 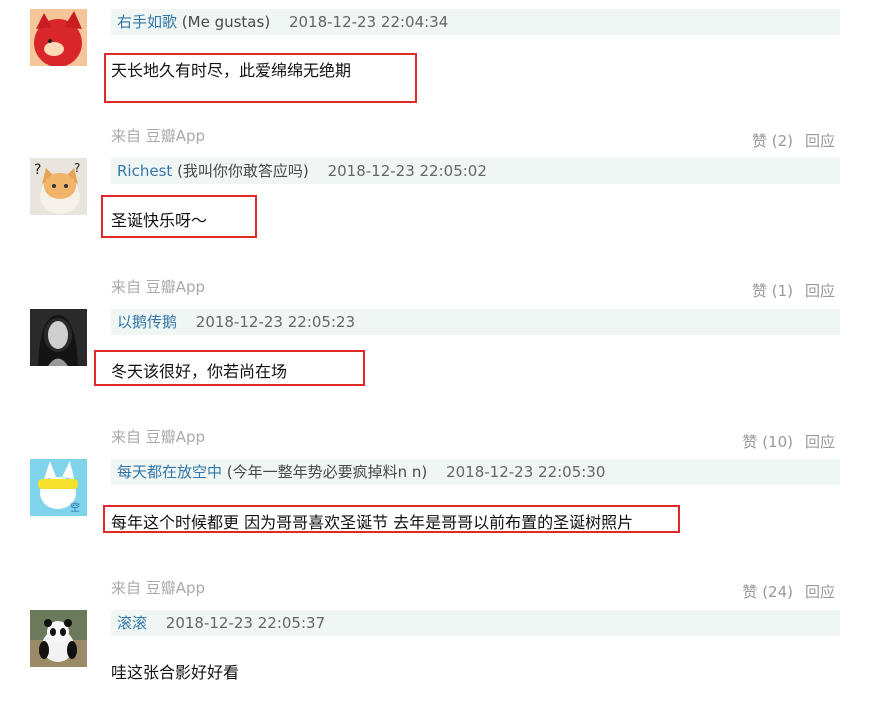 What do you see at coordinates (475, 623) in the screenshot?
I see `comment-meta: 滚滚 2018-12-23 22:05:37` at bounding box center [475, 623].